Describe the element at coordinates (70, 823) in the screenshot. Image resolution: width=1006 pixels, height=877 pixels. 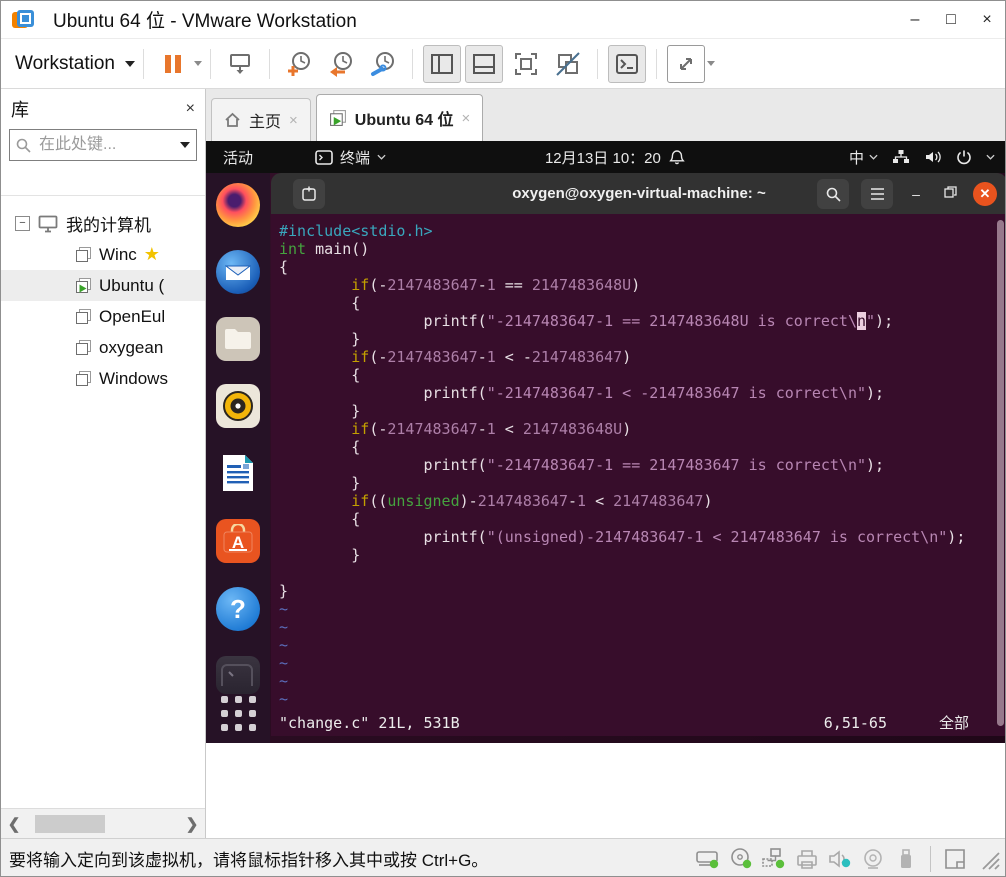
I see `hscroll-thumb` at that location.